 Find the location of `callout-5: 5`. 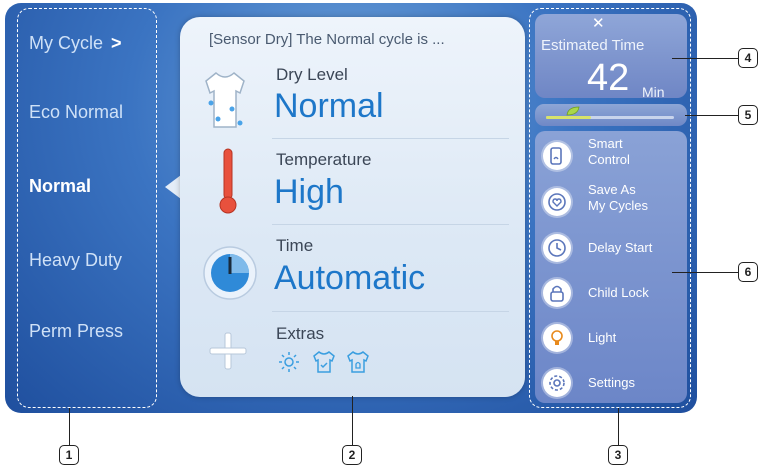

callout-5: 5 is located at coordinates (748, 115).